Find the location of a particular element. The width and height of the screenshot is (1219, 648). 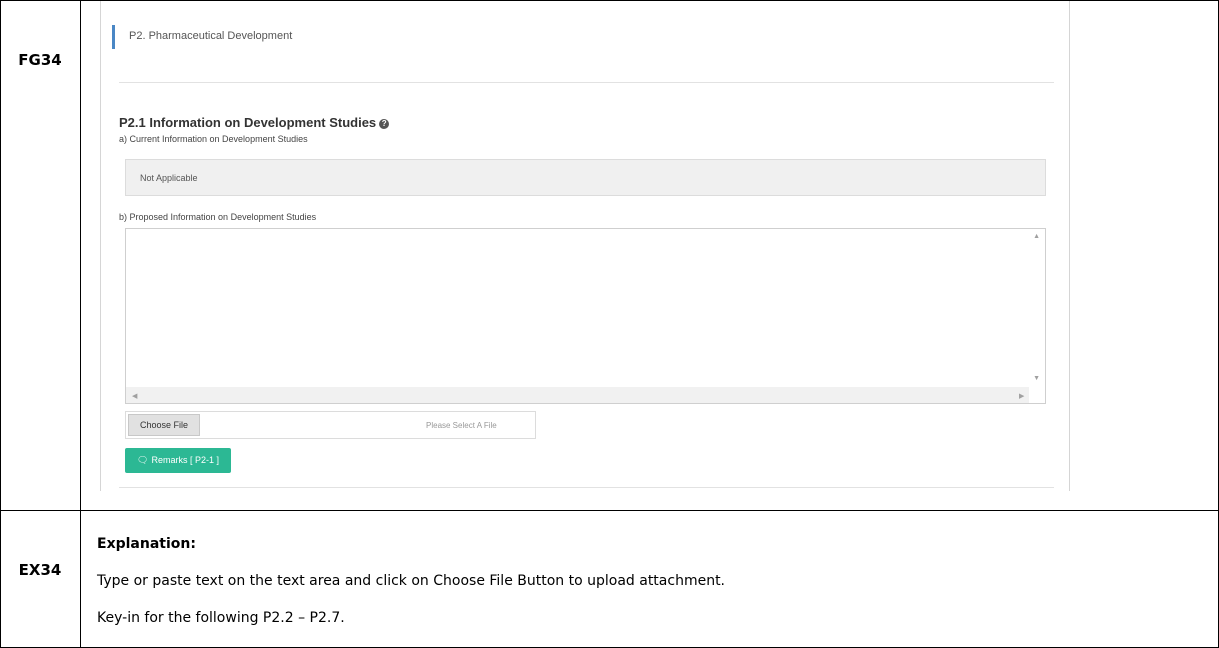

scroll-up-arrow-icon: ▲ is located at coordinates (1036, 236).